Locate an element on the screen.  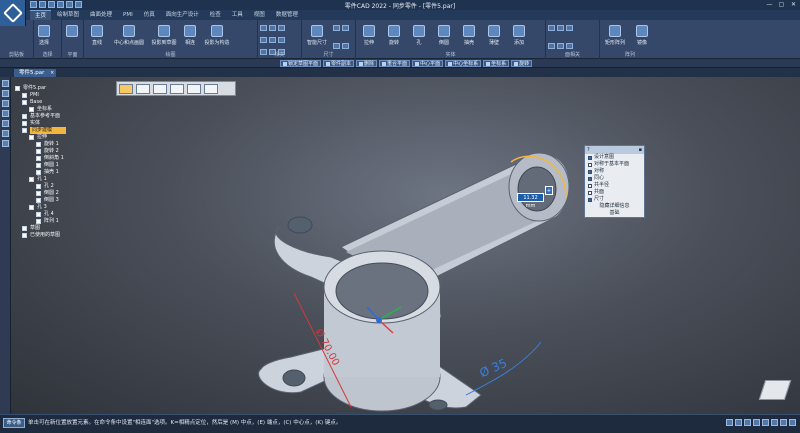
help-icon is located at coordinates (5, 143).